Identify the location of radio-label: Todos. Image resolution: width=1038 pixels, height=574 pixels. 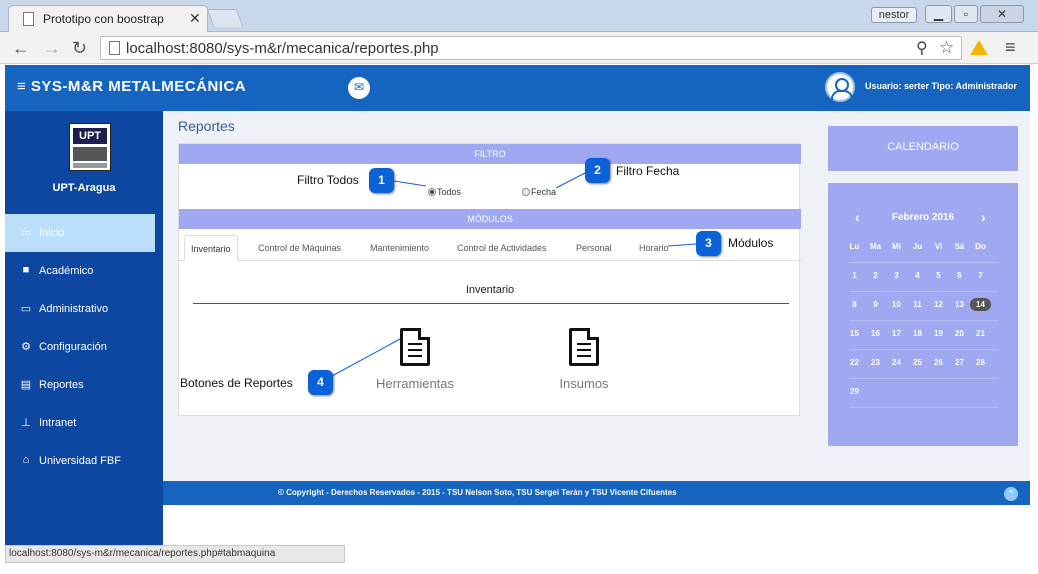
(449, 192).